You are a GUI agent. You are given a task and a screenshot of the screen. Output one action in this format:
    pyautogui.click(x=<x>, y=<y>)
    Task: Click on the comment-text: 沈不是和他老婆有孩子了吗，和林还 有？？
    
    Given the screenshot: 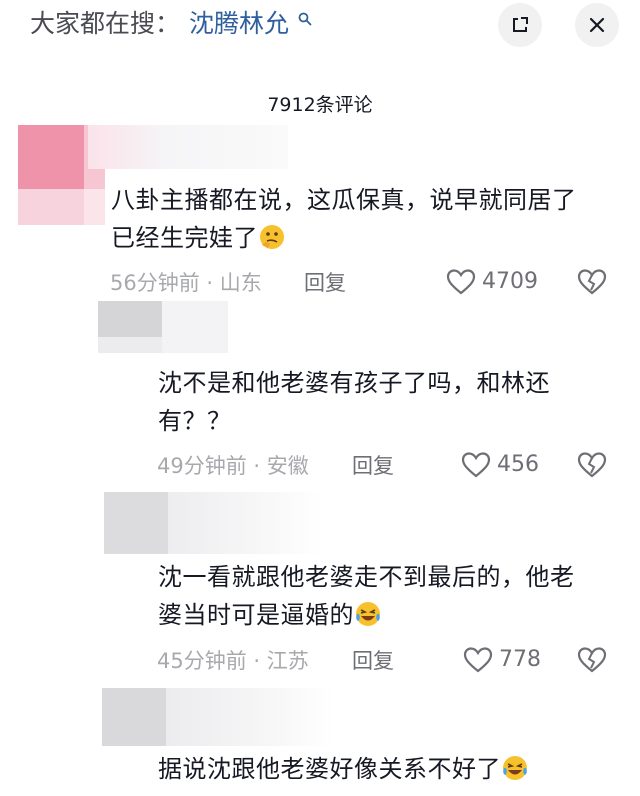 What is the action you would take?
    pyautogui.click(x=354, y=402)
    